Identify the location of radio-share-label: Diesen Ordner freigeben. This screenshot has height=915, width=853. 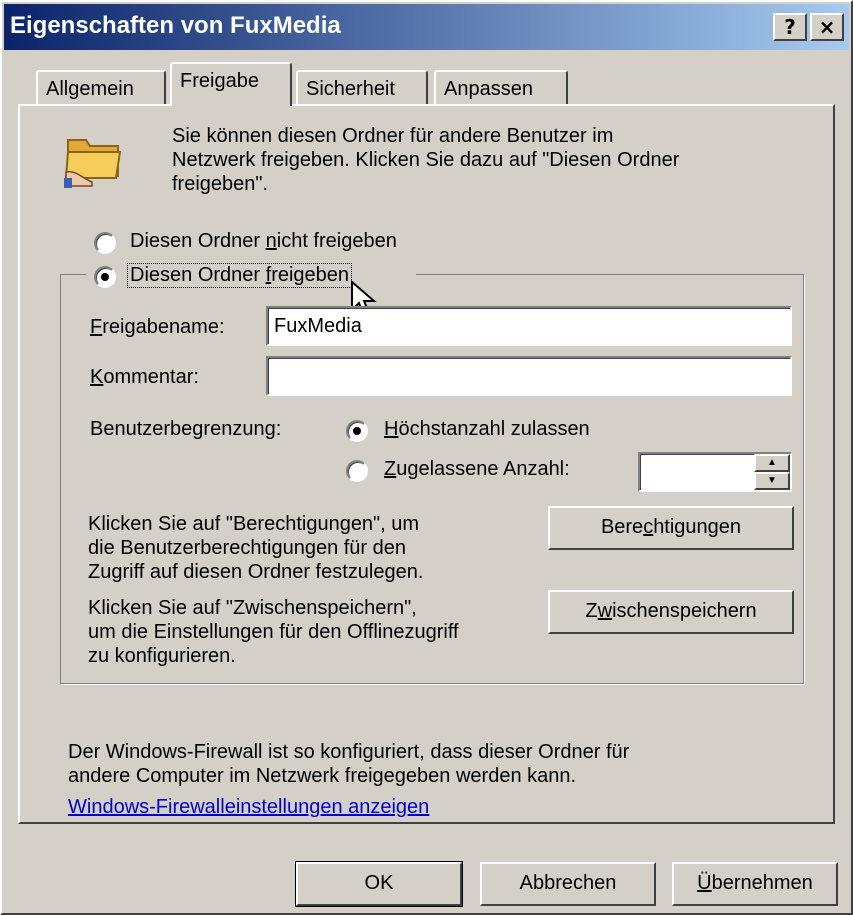
(239, 275).